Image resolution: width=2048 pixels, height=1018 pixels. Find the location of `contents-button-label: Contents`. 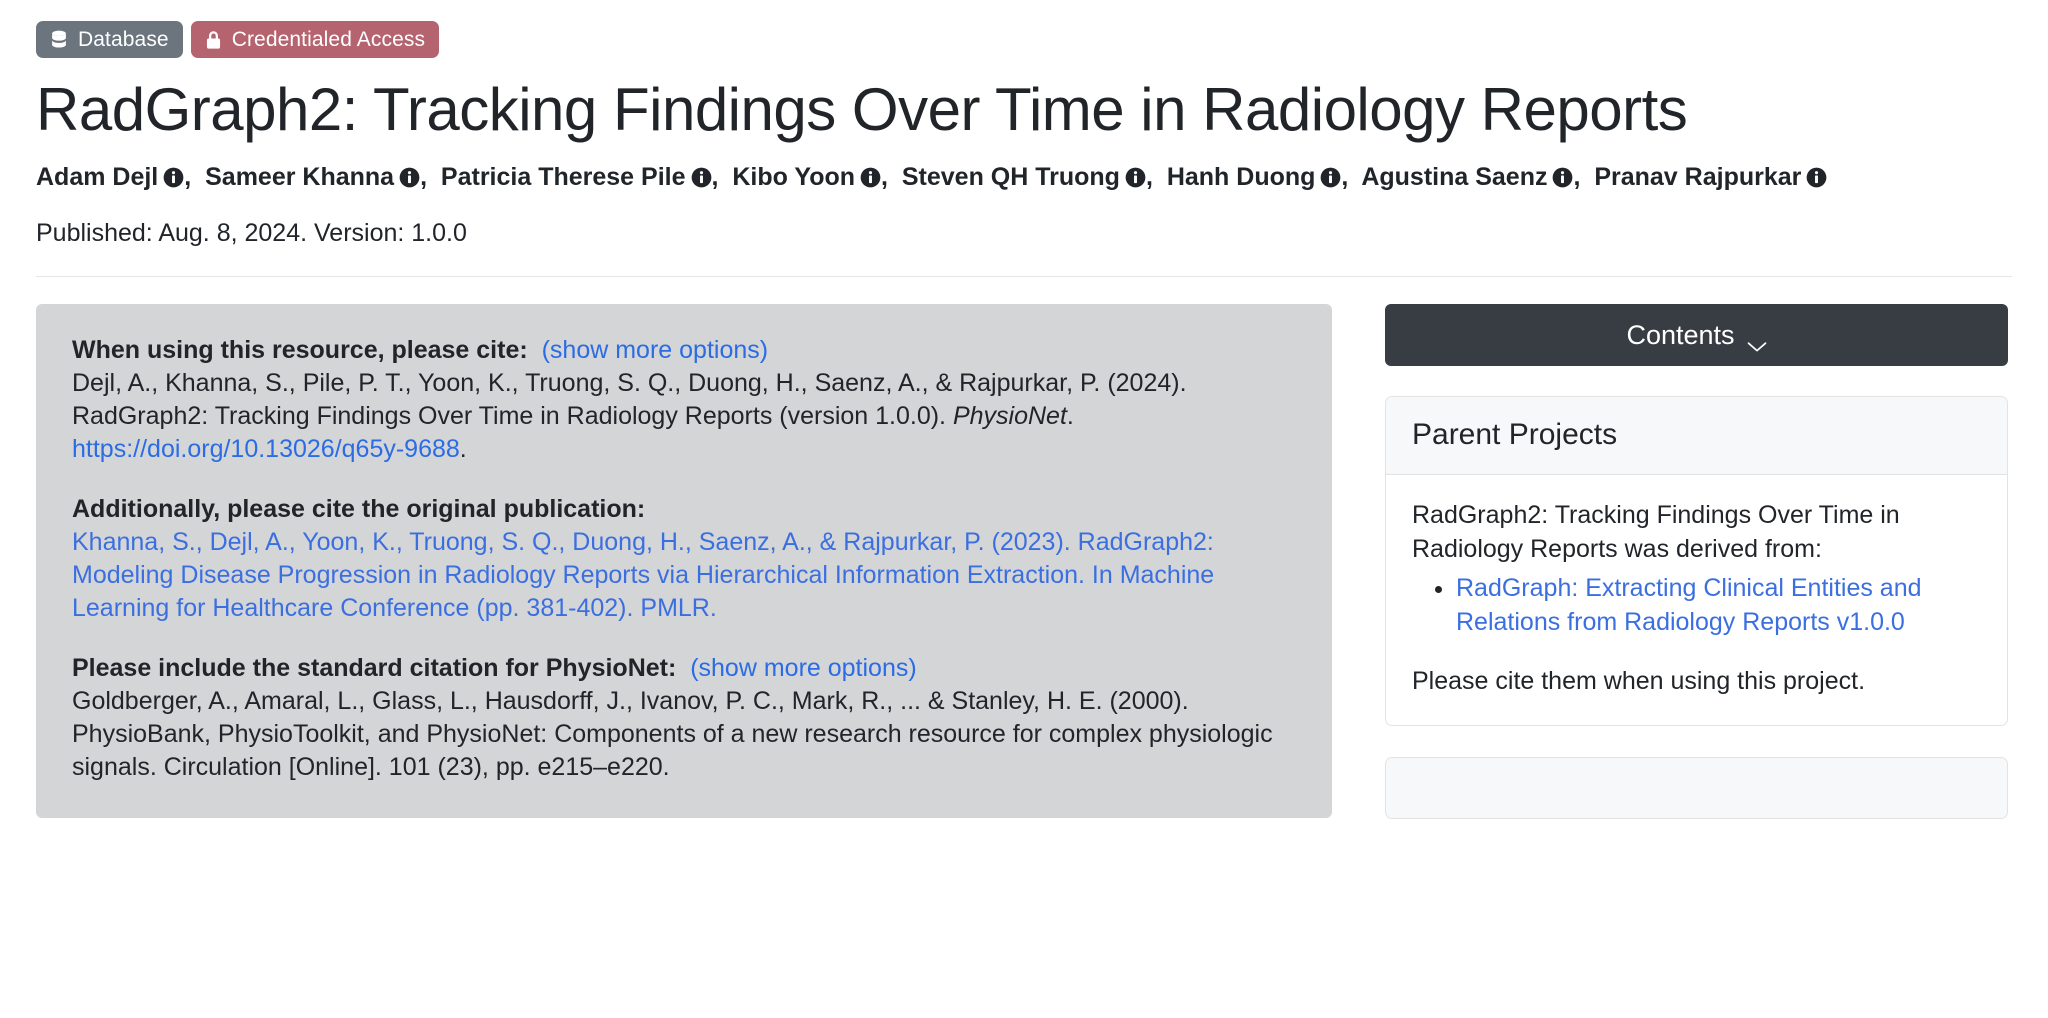

contents-button-label: Contents is located at coordinates (1680, 334).